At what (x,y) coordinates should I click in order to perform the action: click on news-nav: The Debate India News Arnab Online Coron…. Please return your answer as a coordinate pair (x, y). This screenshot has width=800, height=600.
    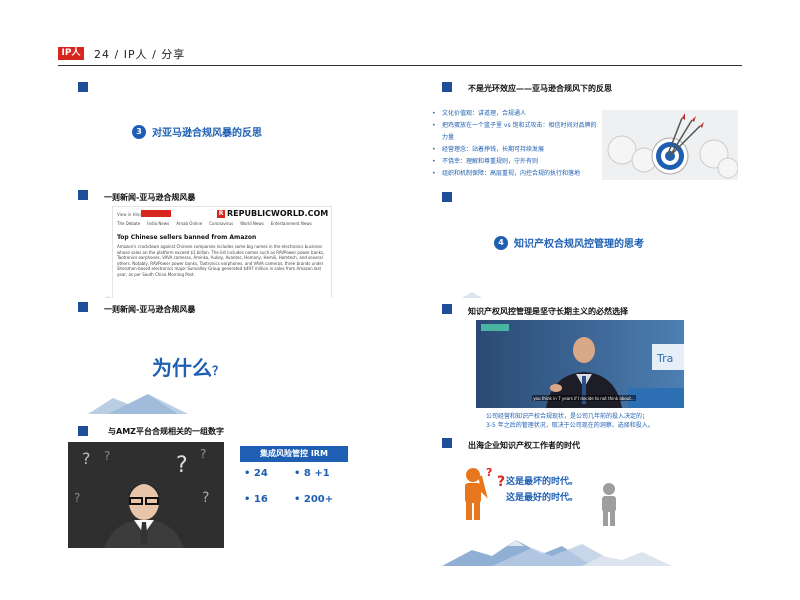
    Looking at the image, I should click on (214, 223).